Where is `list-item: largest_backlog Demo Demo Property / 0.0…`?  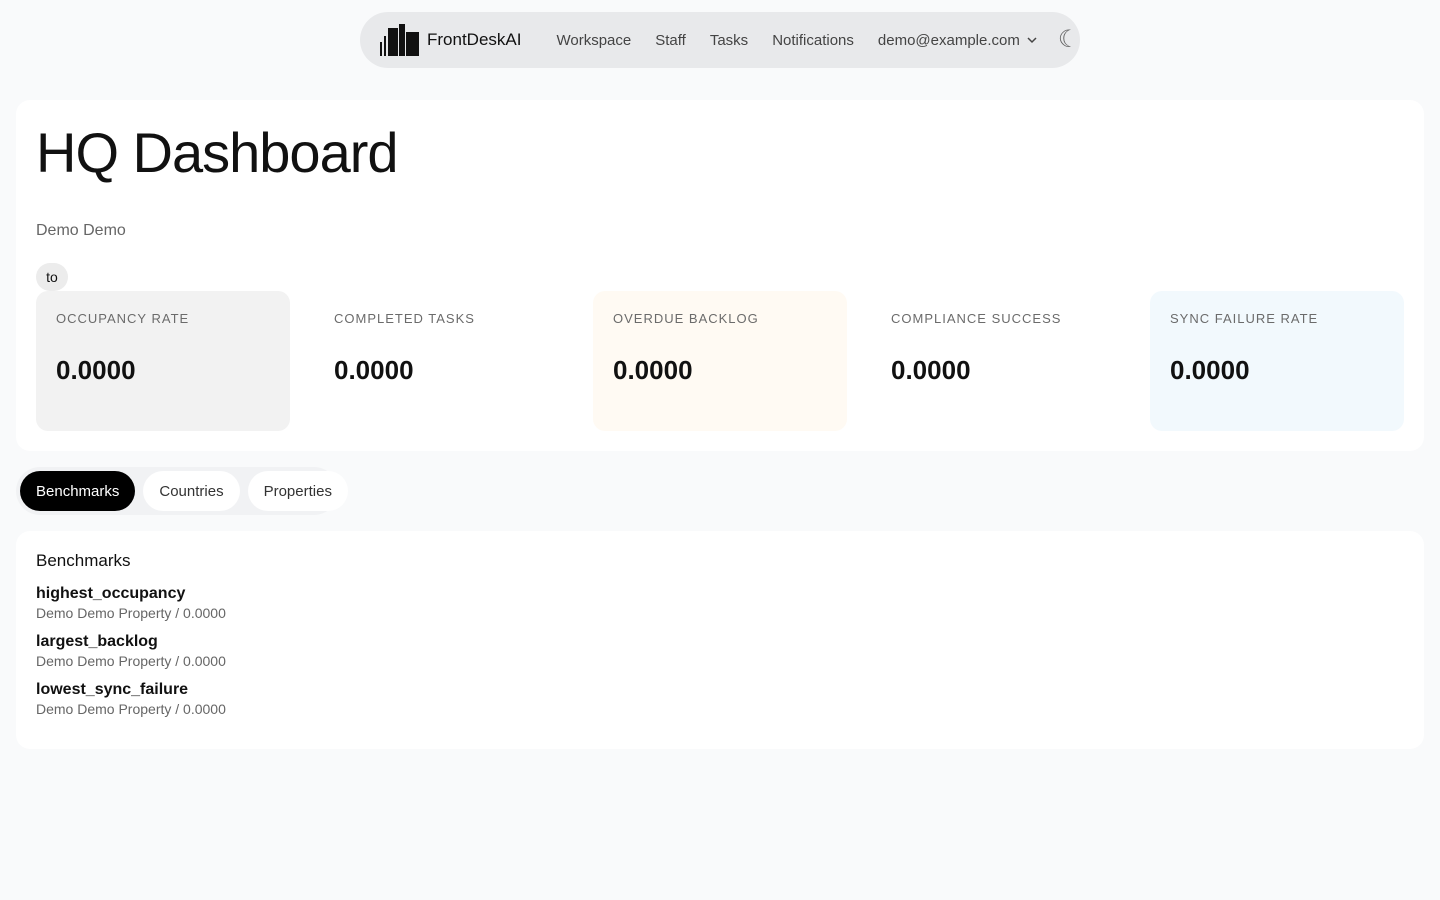
list-item: largest_backlog Demo Demo Property / 0.0… is located at coordinates (720, 651).